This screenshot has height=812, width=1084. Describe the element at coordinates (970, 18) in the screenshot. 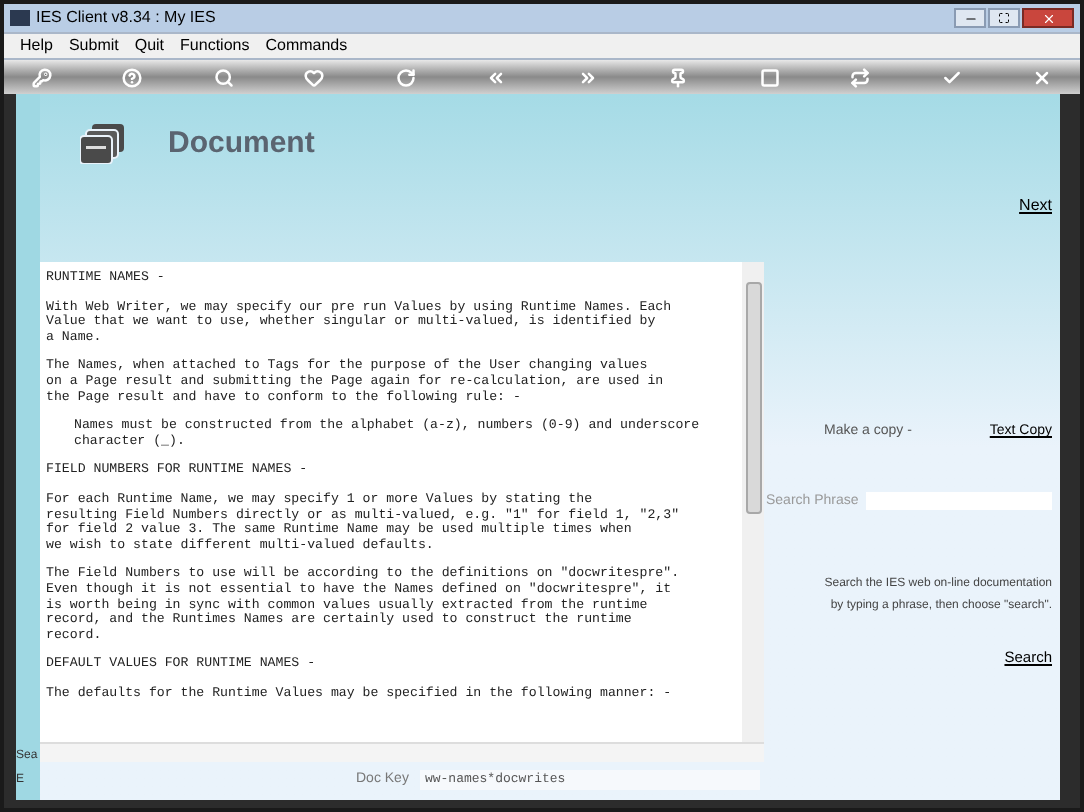

I see `minimize-button` at that location.